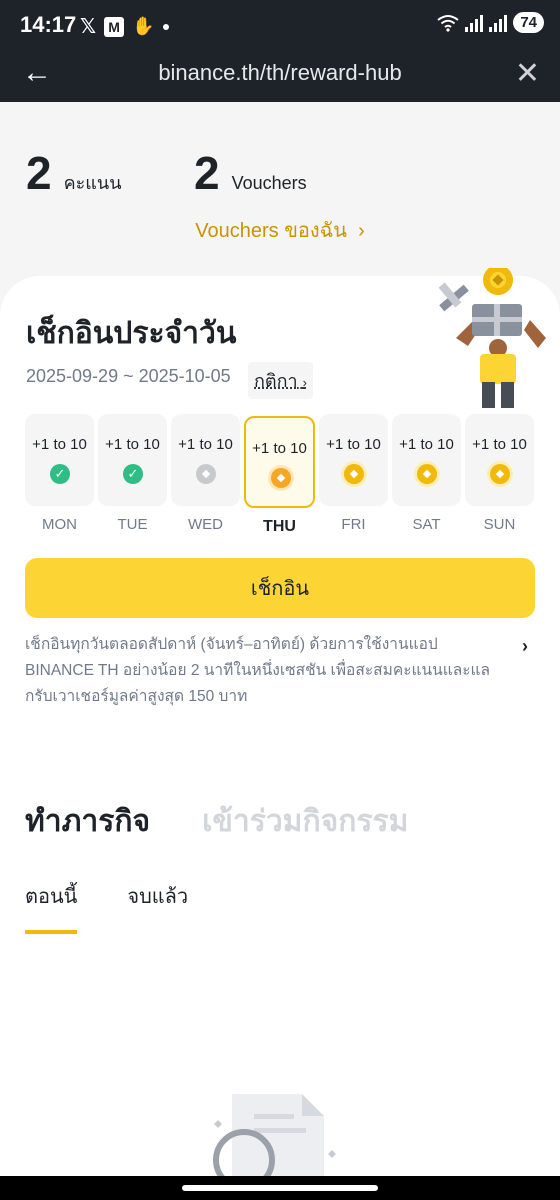  I want to click on task-subtabs: ตอนนี้ จบแล้ว, so click(106, 907).